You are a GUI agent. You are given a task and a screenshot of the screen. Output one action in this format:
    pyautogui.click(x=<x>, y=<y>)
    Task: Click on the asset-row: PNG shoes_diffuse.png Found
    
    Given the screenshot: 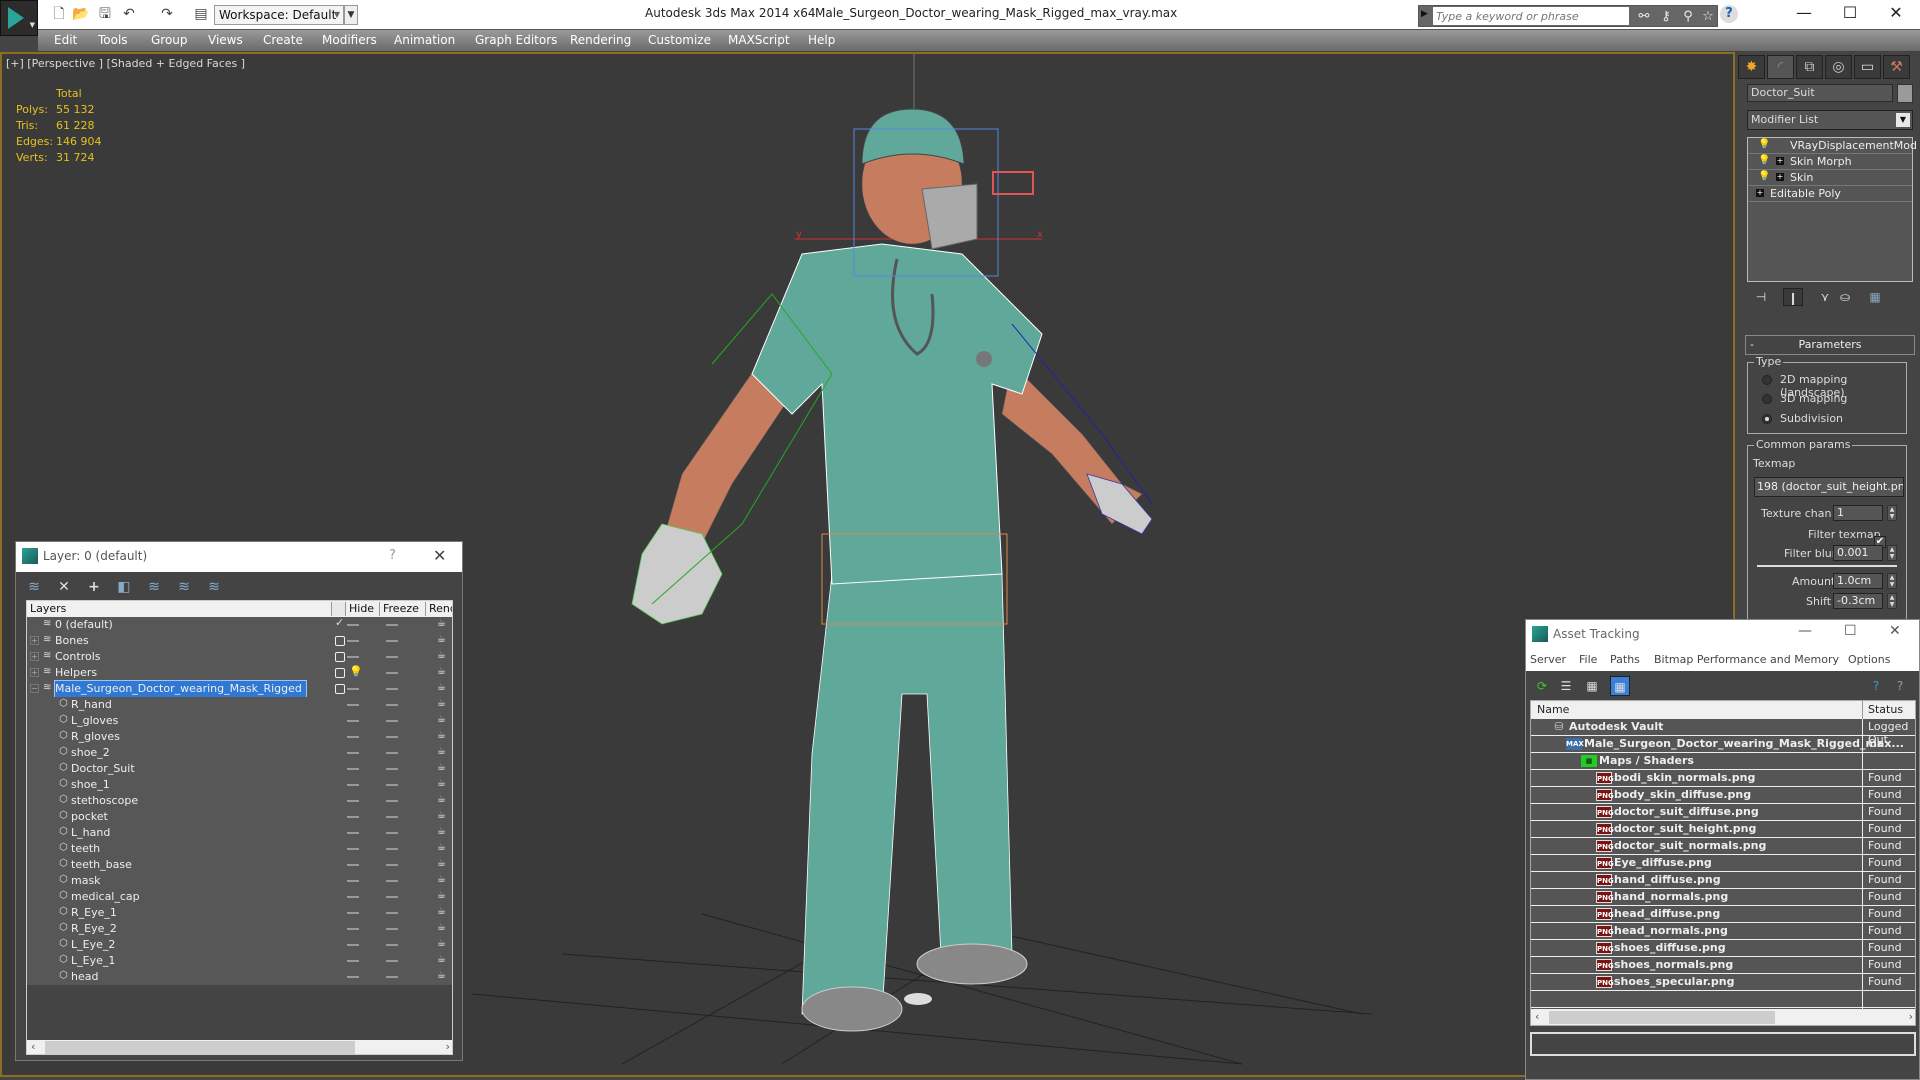 What is the action you would take?
    pyautogui.click(x=1723, y=948)
    